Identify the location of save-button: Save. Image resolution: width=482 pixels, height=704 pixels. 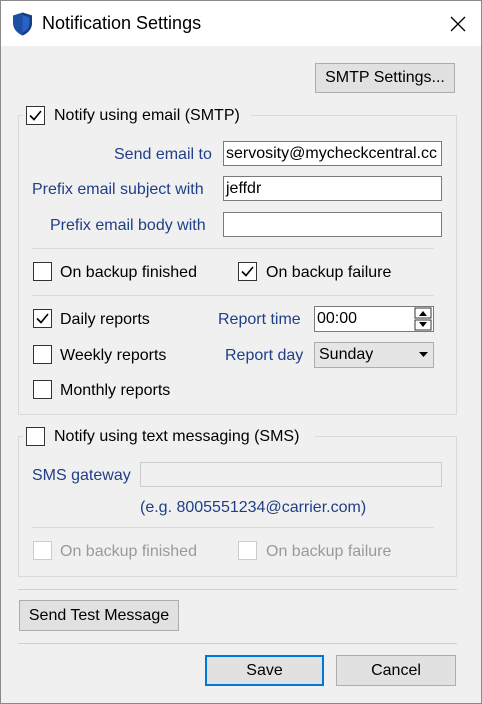
(264, 670).